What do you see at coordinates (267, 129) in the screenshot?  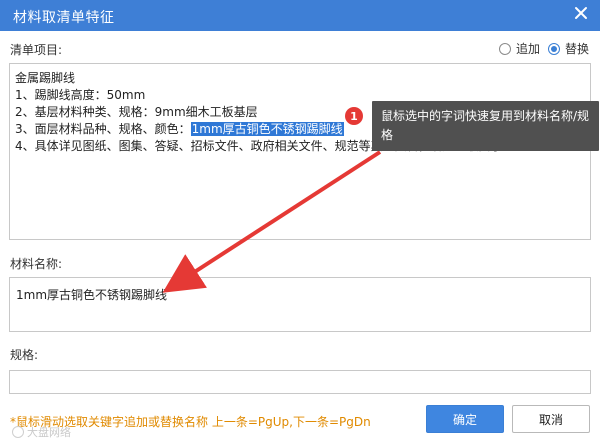 I see `selected-text: 1mm厚古铜色不锈钢踢脚线` at bounding box center [267, 129].